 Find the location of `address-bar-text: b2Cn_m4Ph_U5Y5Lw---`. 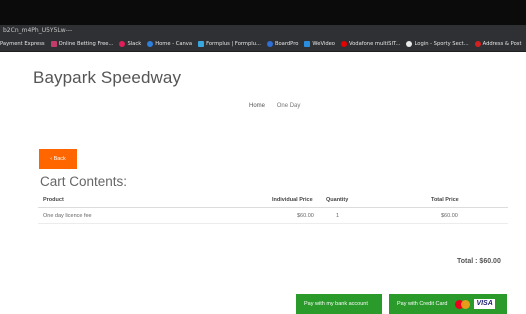

address-bar-text: b2Cn_m4Ph_U5Y5Lw--- is located at coordinates (38, 30).